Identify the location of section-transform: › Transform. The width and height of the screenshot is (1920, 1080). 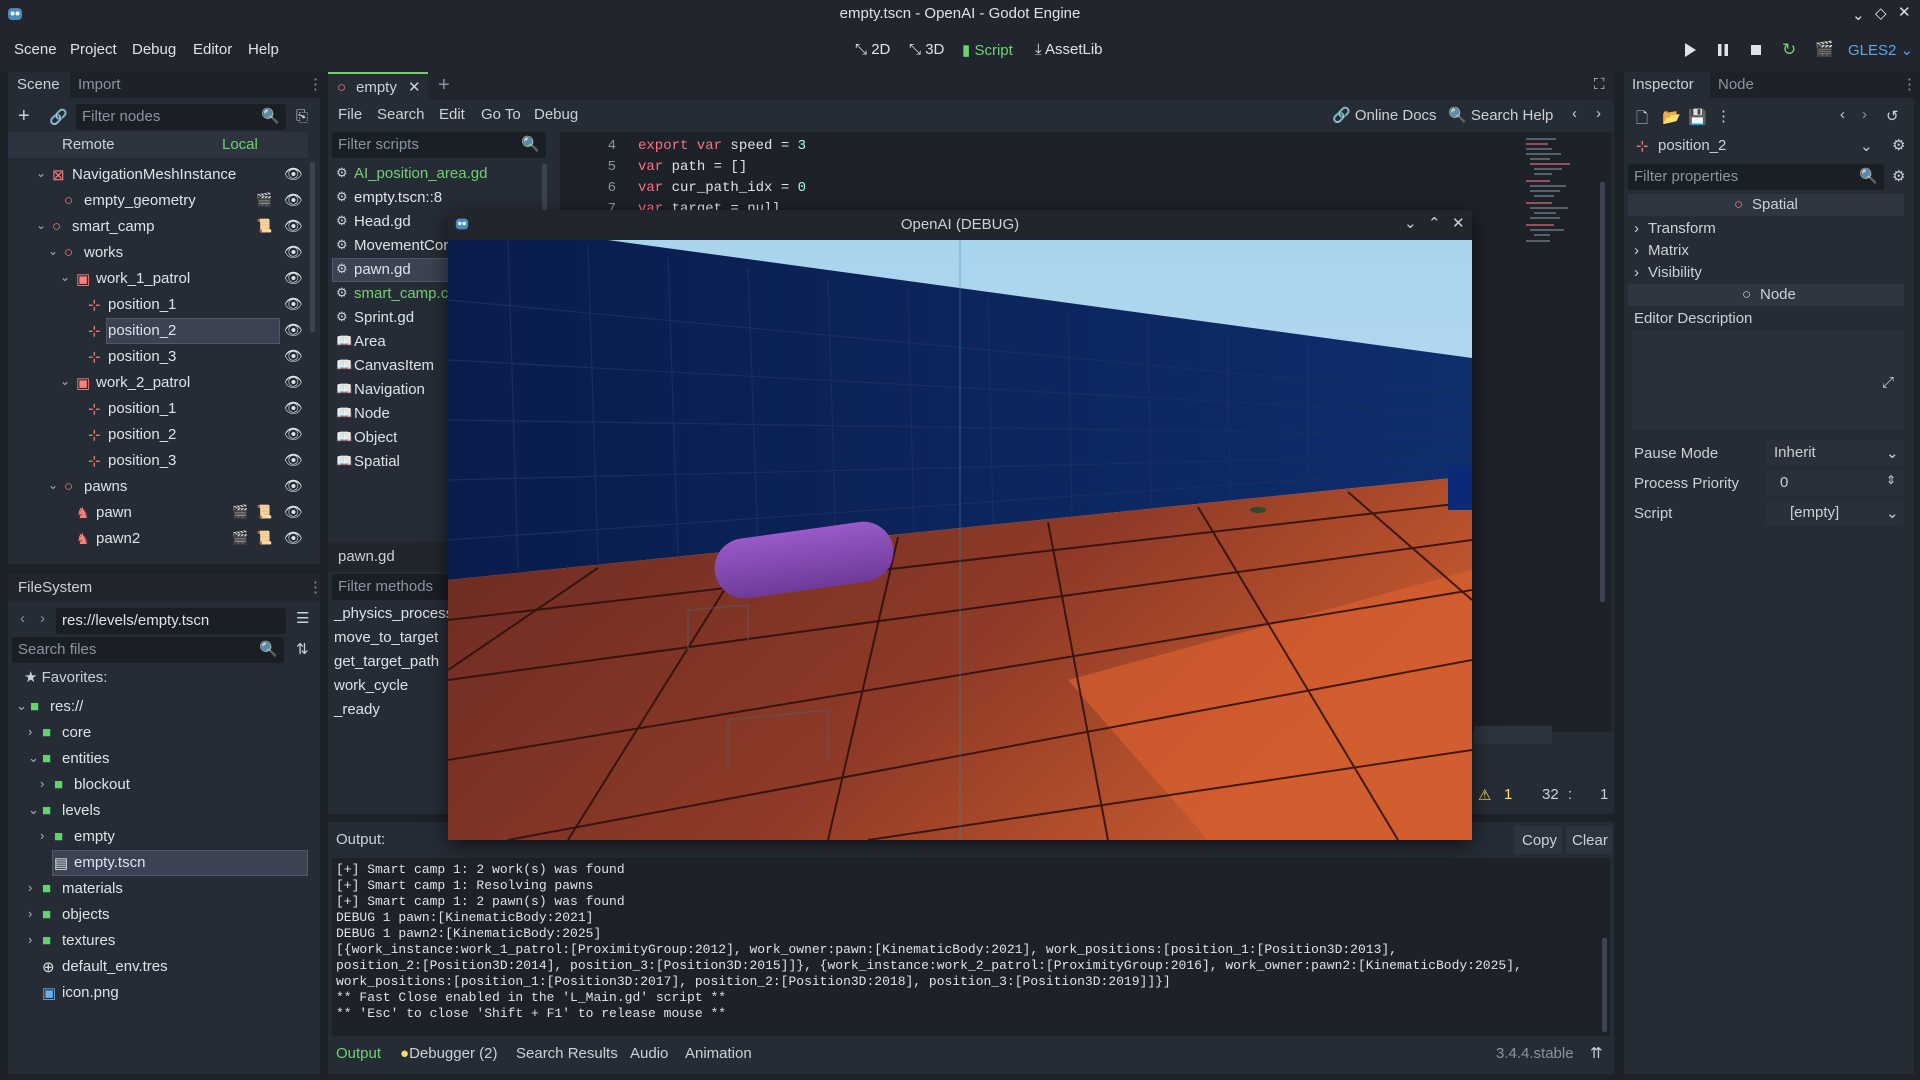
(1766, 229).